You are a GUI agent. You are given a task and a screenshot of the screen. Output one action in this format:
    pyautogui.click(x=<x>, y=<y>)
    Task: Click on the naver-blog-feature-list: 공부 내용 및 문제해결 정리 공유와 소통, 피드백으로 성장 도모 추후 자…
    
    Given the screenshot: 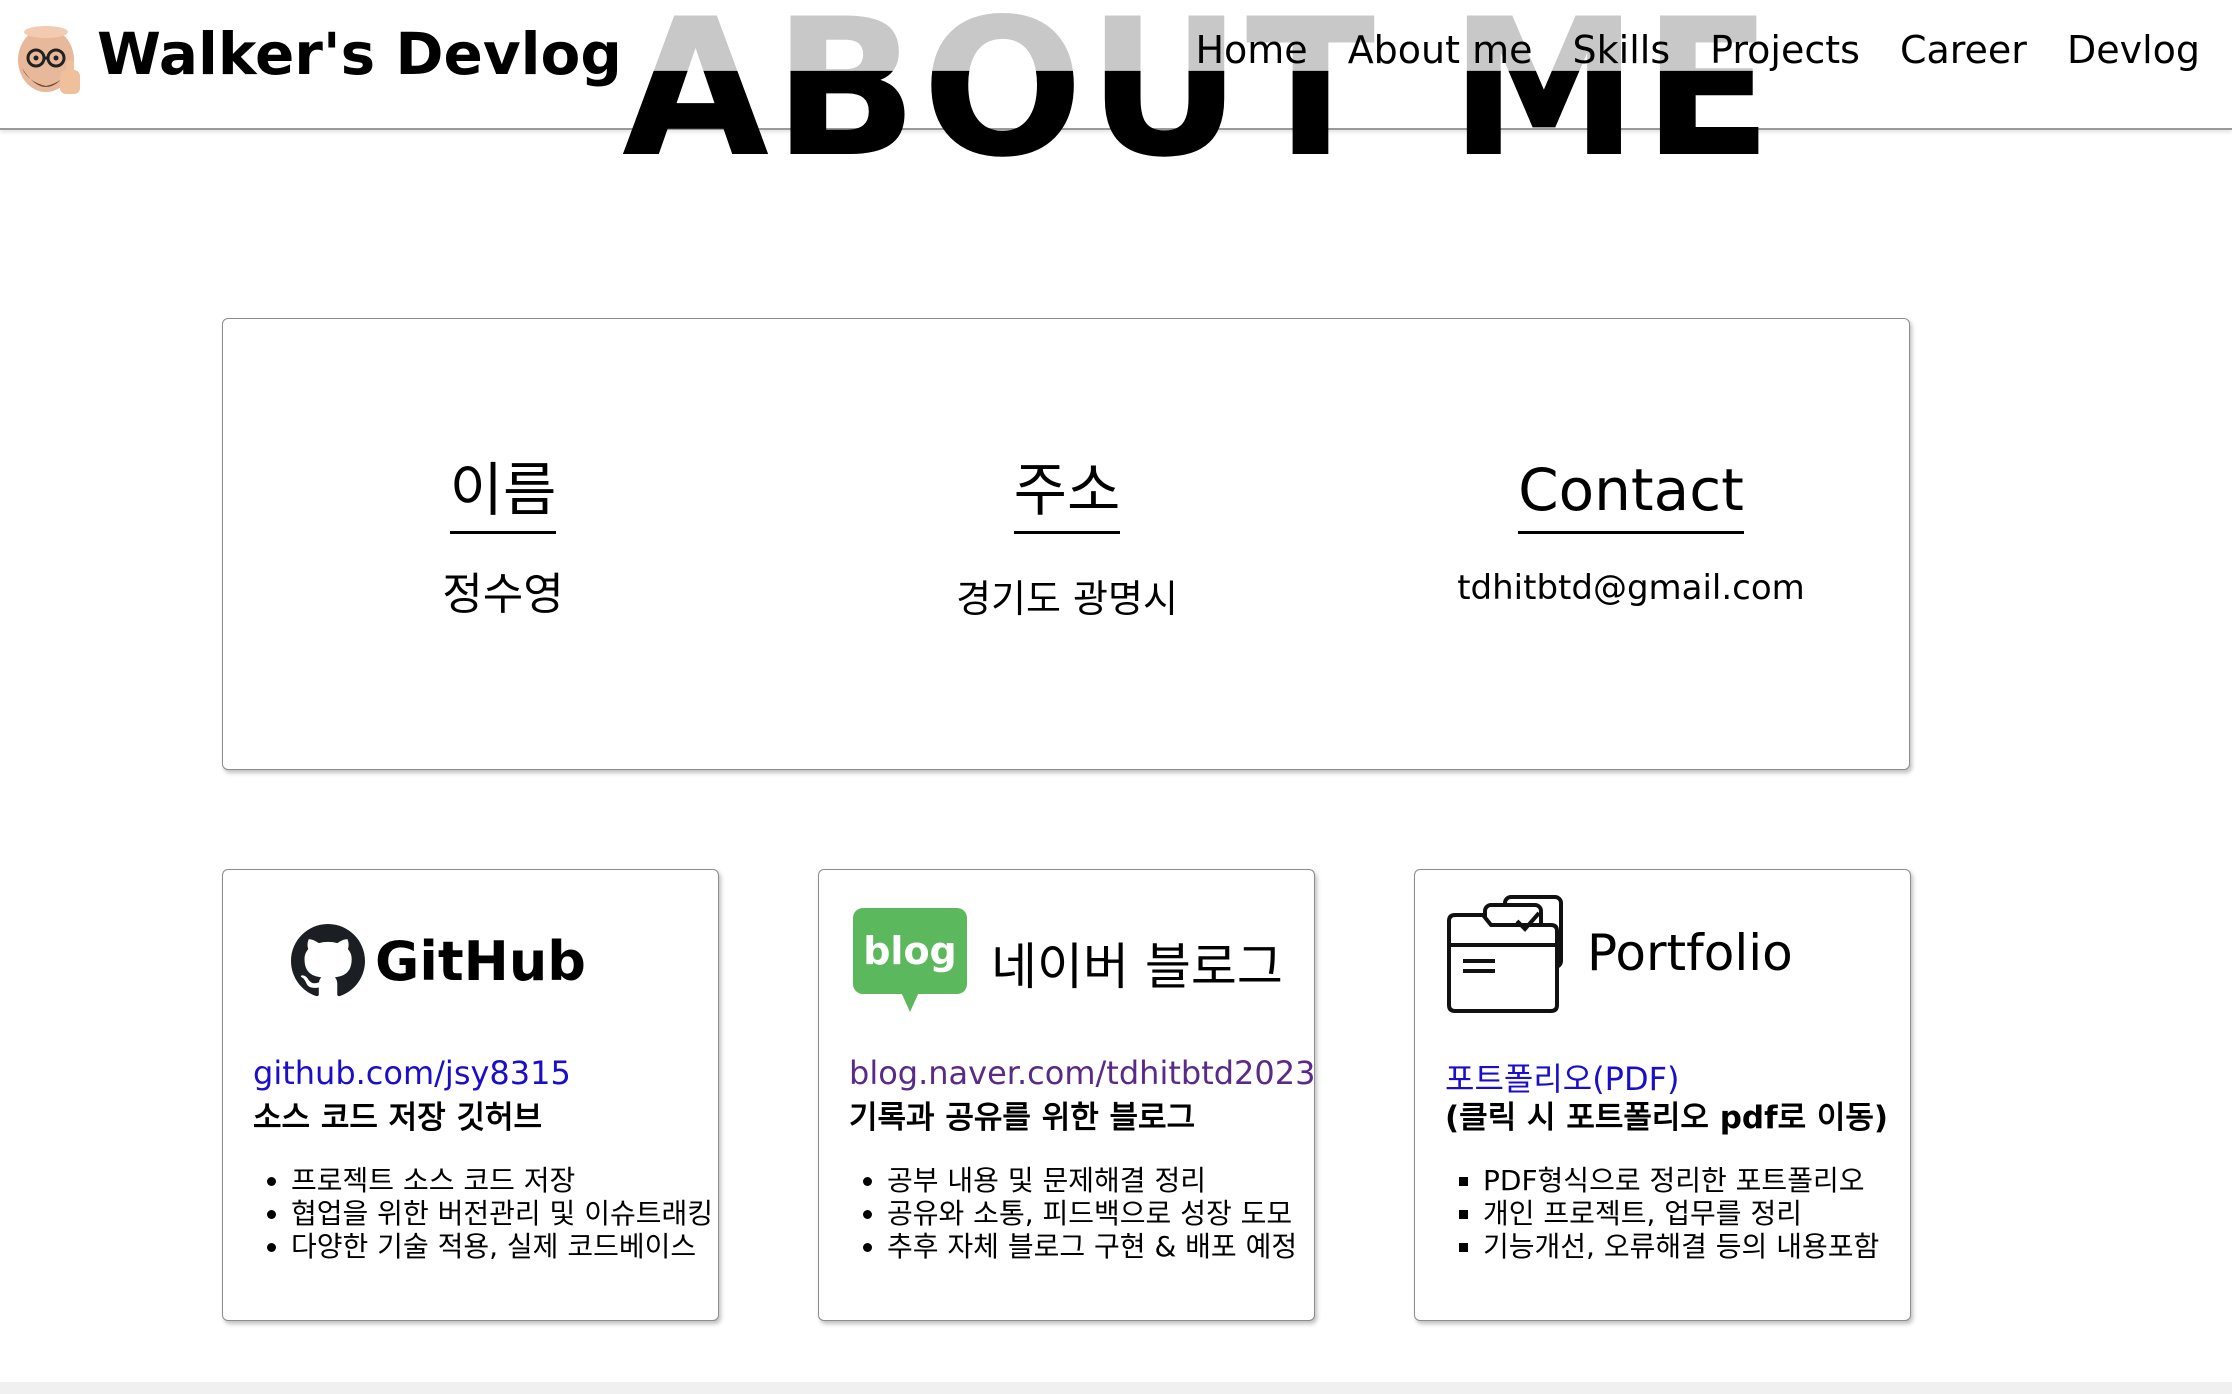 What is the action you would take?
    pyautogui.click(x=1073, y=1213)
    